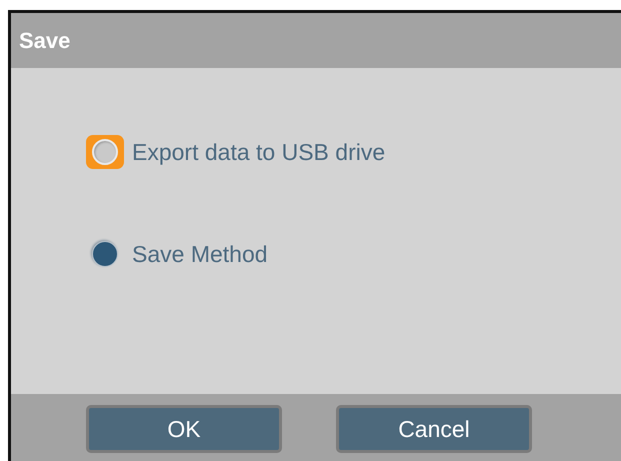  What do you see at coordinates (184, 429) in the screenshot?
I see `ok-button: OK` at bounding box center [184, 429].